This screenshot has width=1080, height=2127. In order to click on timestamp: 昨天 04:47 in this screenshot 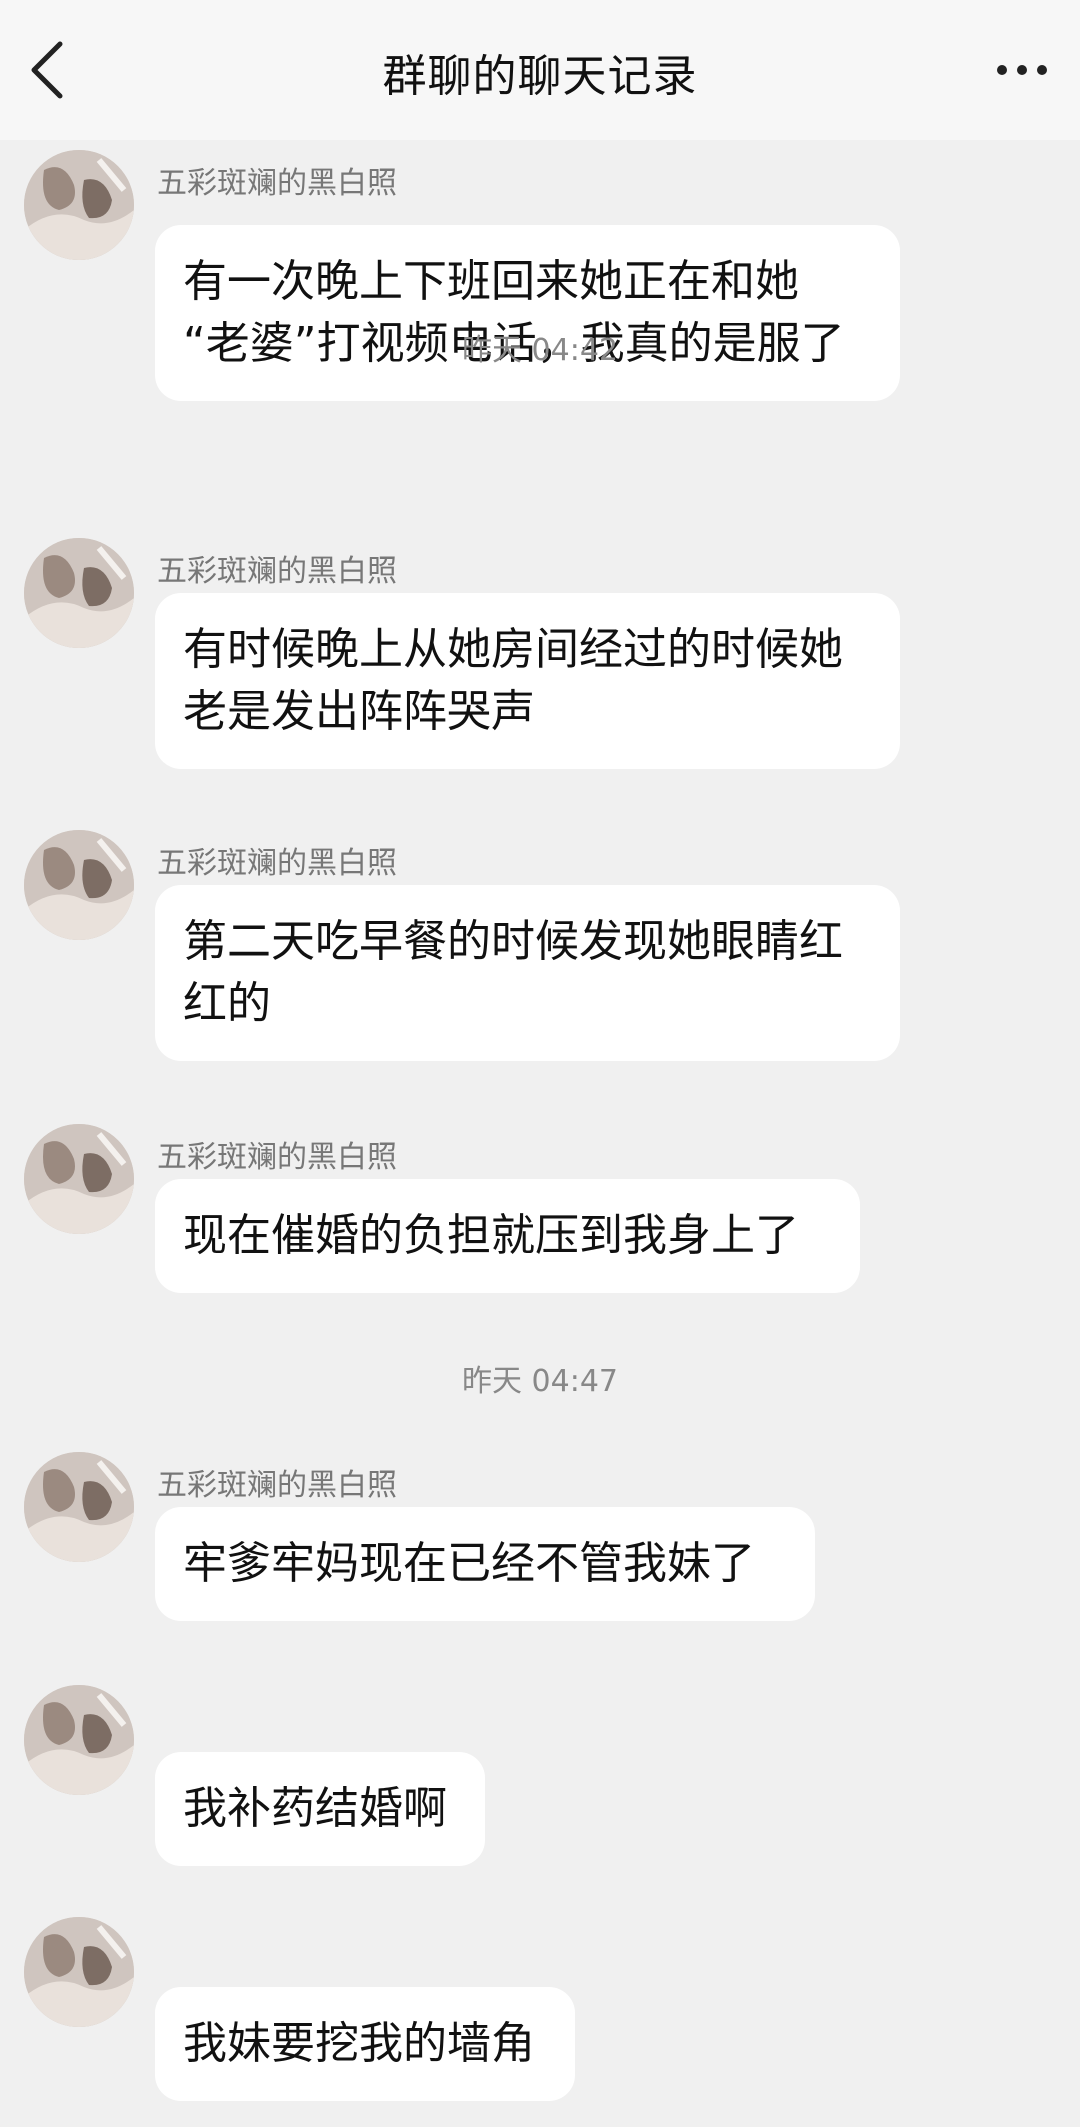, I will do `click(540, 1381)`.